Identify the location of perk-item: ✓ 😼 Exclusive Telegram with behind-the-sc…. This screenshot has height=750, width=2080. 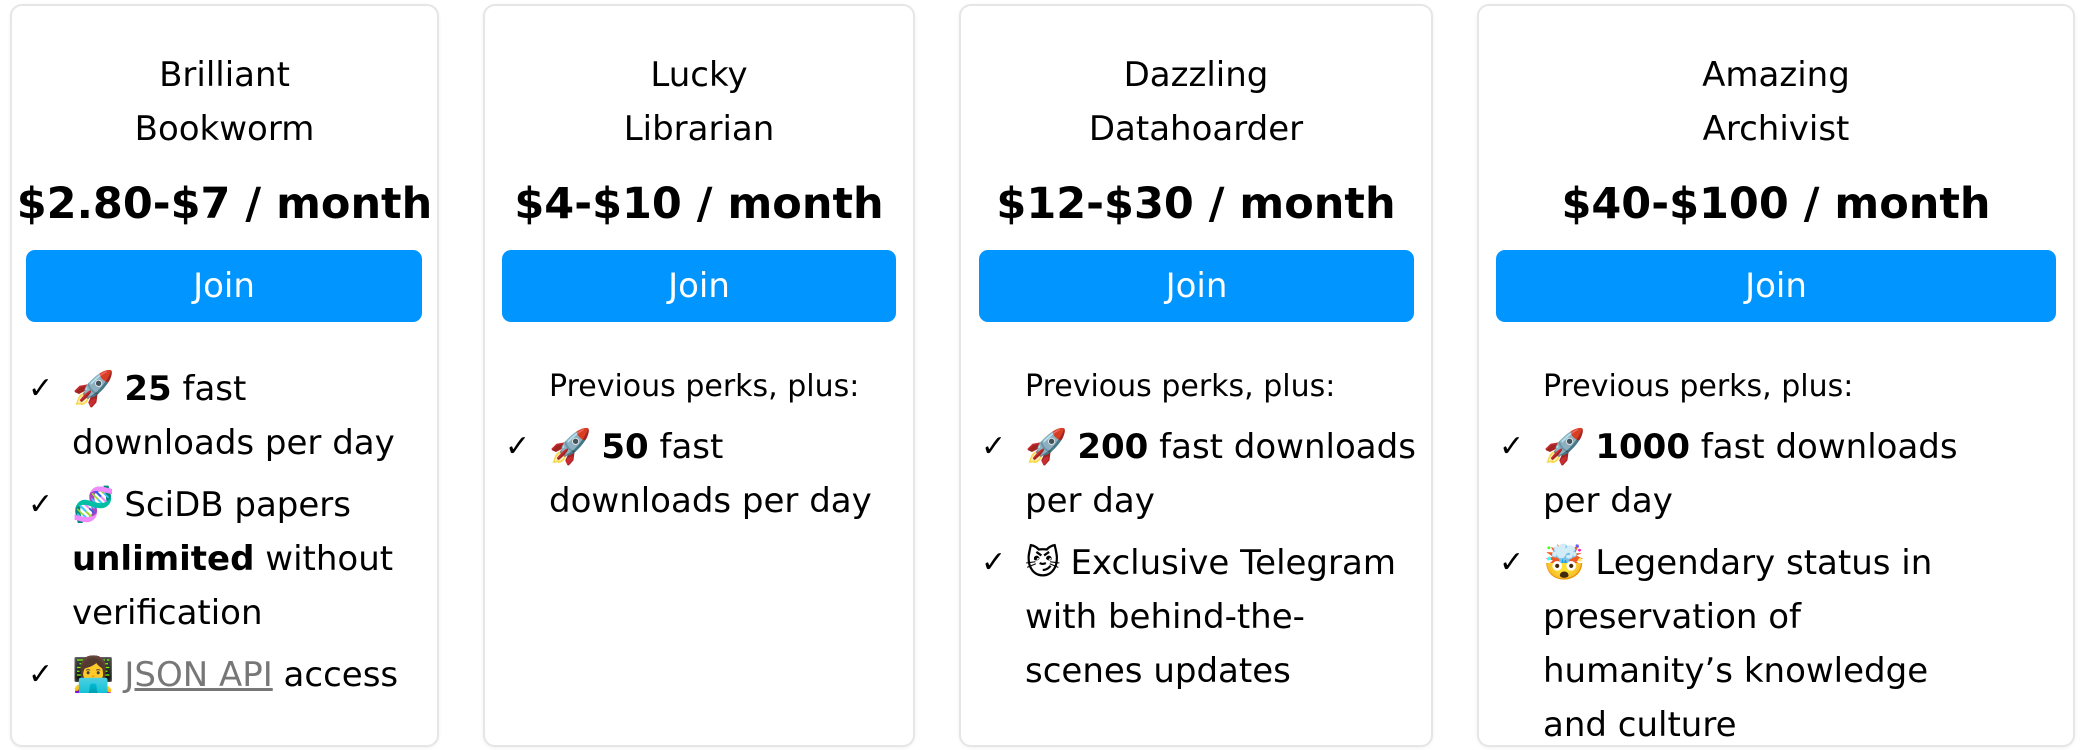
(1199, 617).